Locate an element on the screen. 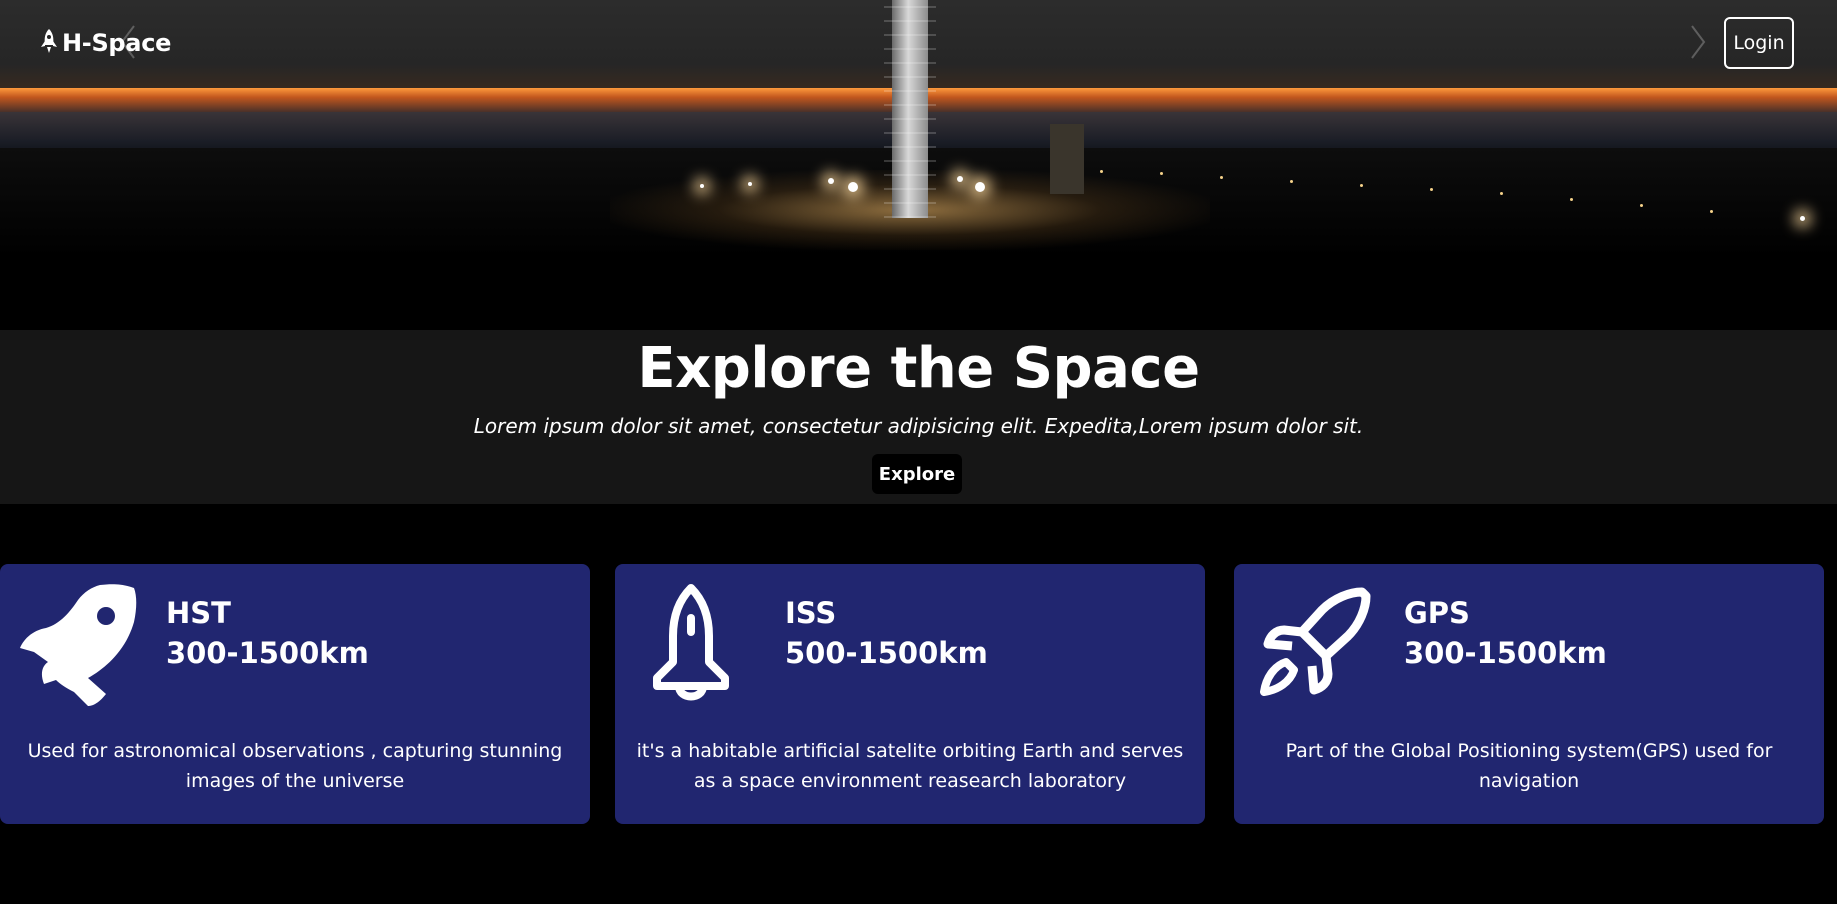  card-title: GPS is located at coordinates (1437, 613).